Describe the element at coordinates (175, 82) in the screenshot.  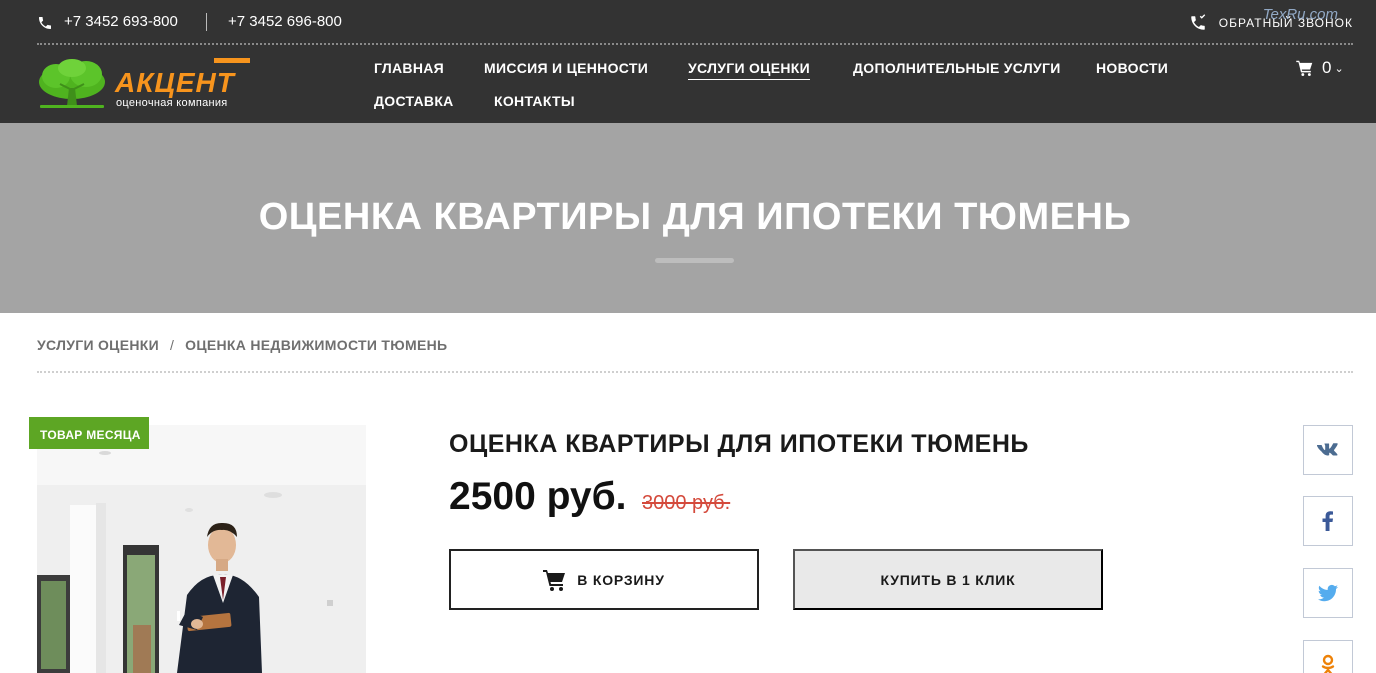
I see `logo-text: АКЦЕНТ` at that location.